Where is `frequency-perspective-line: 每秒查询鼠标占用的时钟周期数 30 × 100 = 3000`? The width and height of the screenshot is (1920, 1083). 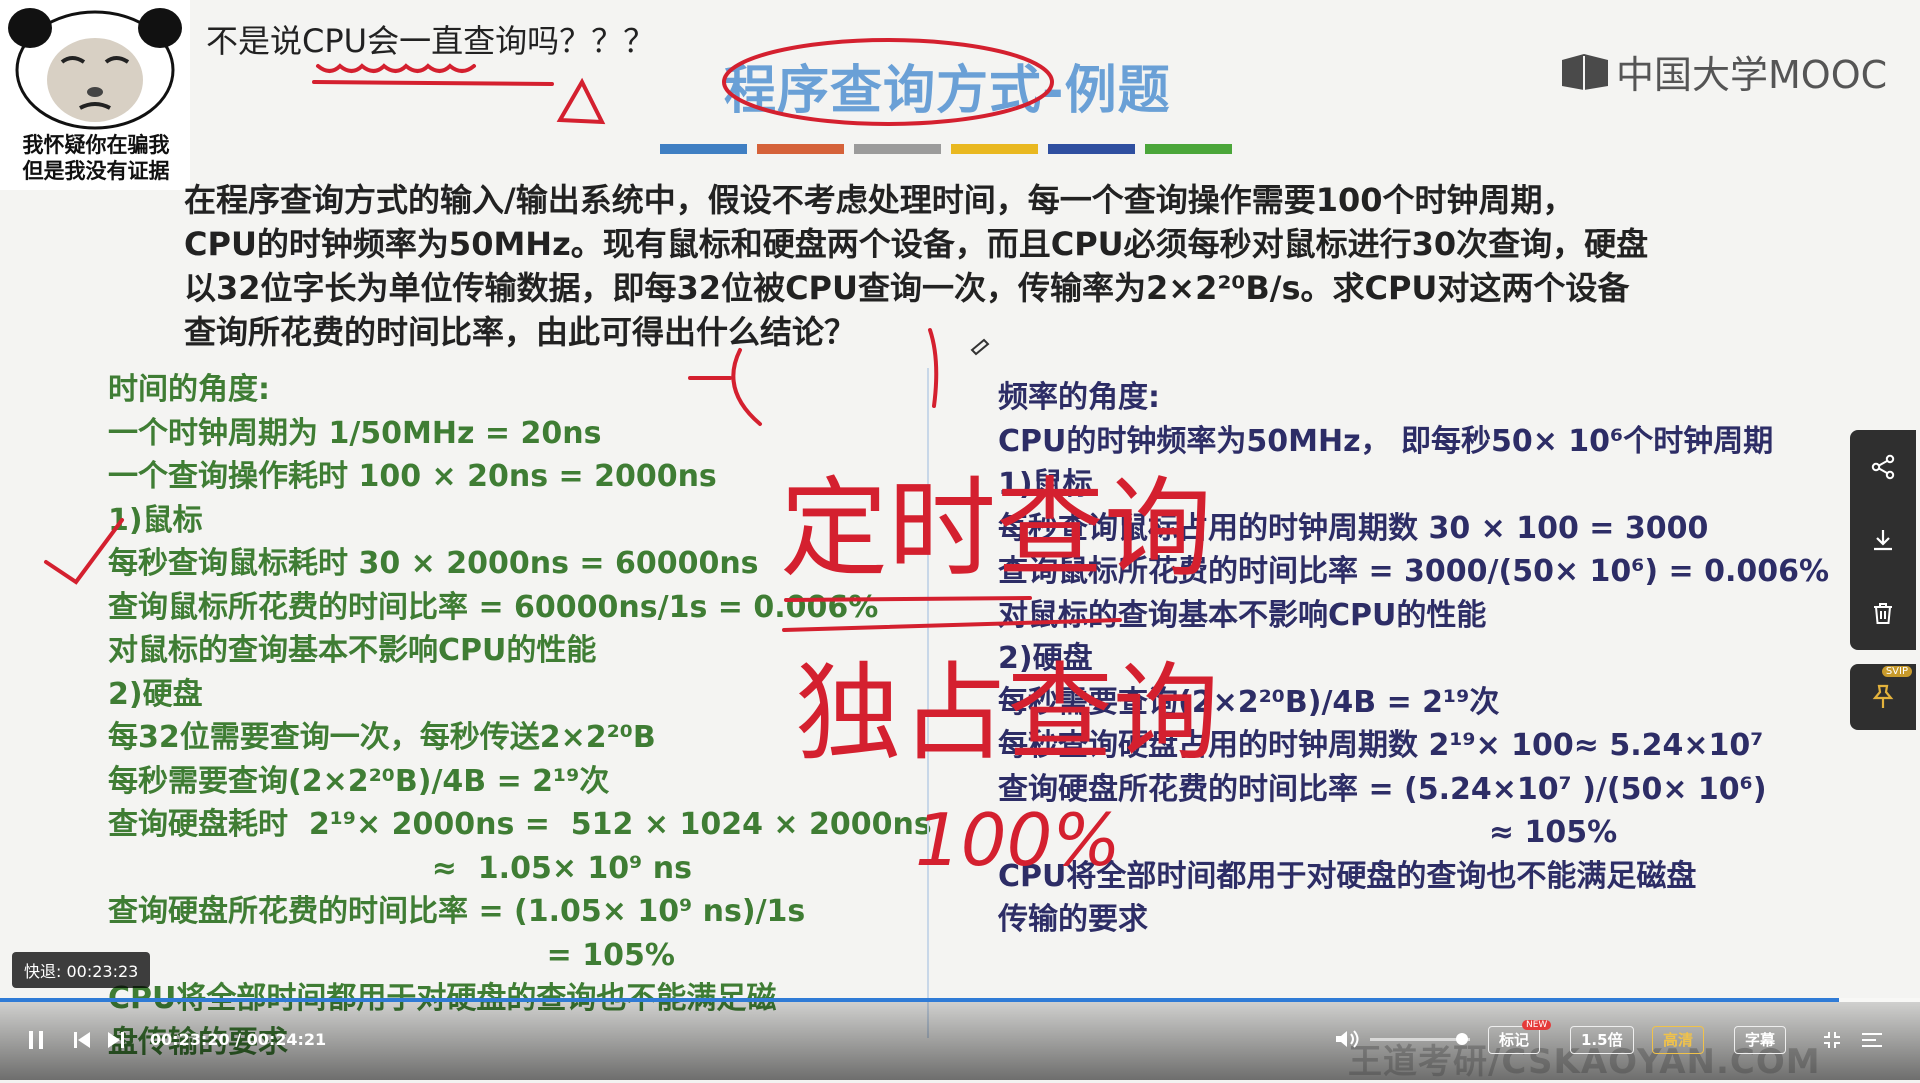 frequency-perspective-line: 每秒查询鼠标占用的时钟周期数 30 × 100 = 3000 is located at coordinates (1353, 528).